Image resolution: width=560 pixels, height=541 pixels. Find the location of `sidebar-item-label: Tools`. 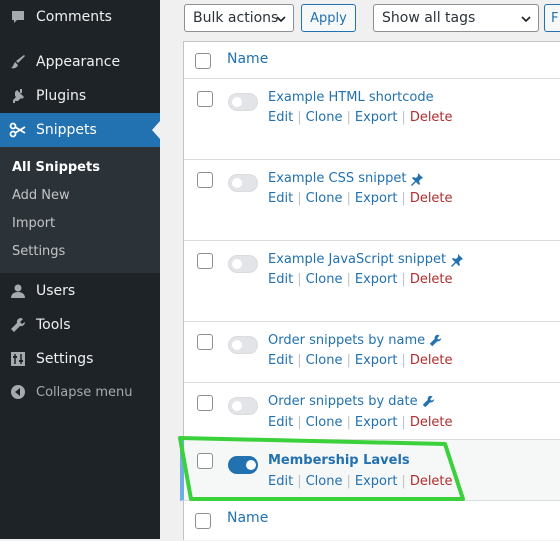

sidebar-item-label: Tools is located at coordinates (53, 325).